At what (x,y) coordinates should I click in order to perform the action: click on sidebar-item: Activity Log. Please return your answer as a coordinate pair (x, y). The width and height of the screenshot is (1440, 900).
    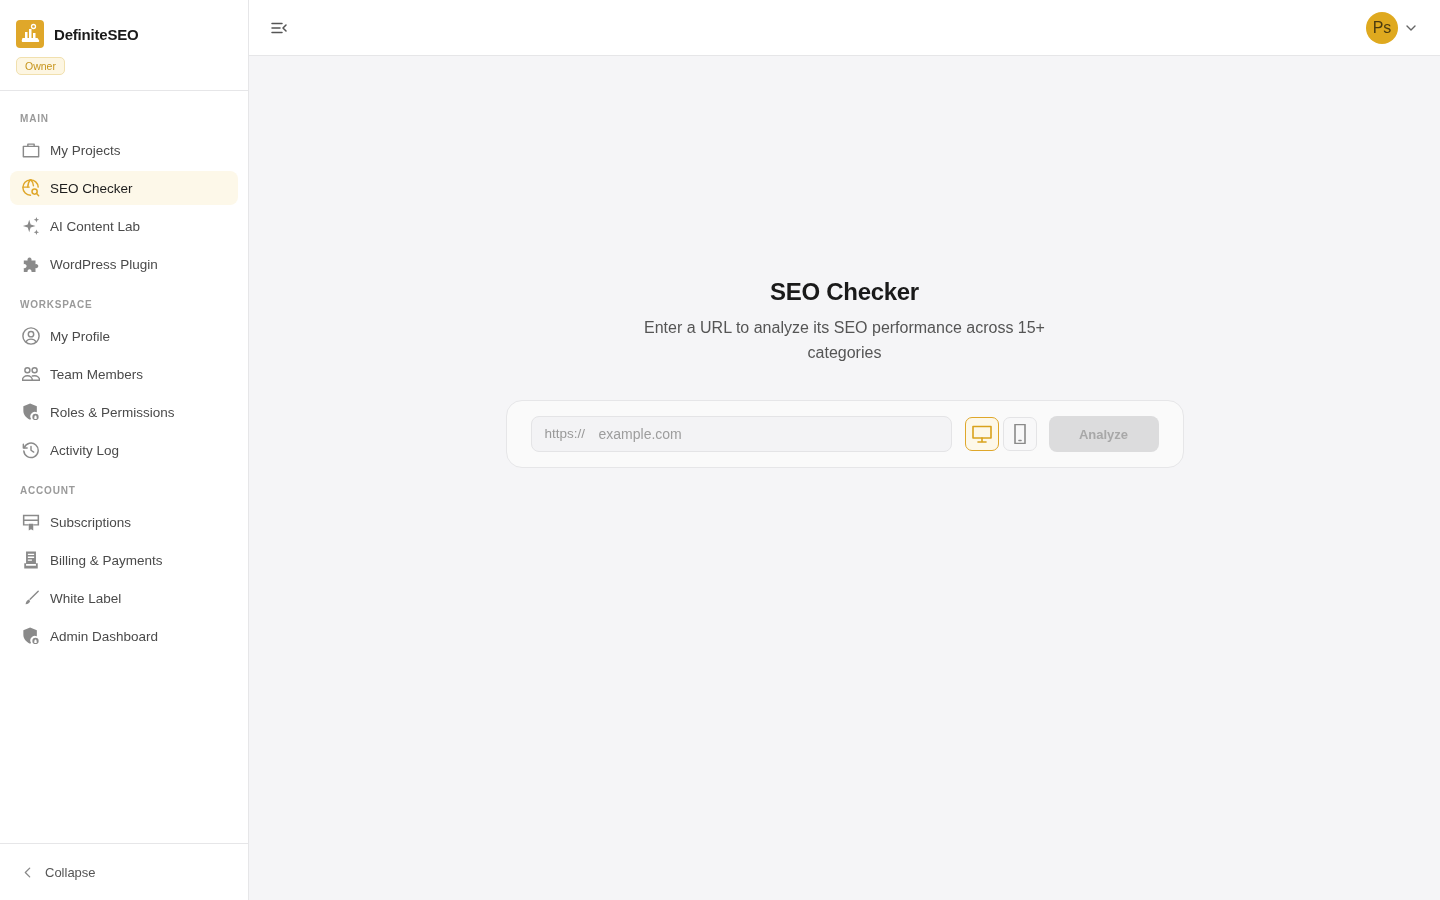
    Looking at the image, I should click on (124, 450).